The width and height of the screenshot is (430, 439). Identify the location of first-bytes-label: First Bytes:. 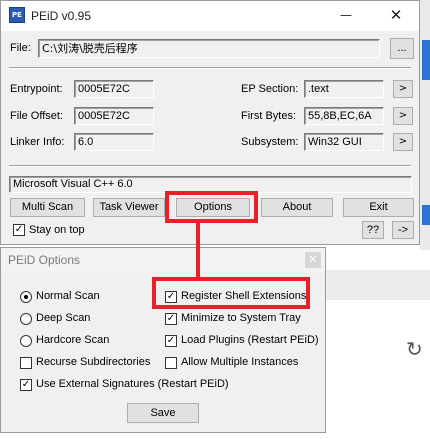
(269, 116).